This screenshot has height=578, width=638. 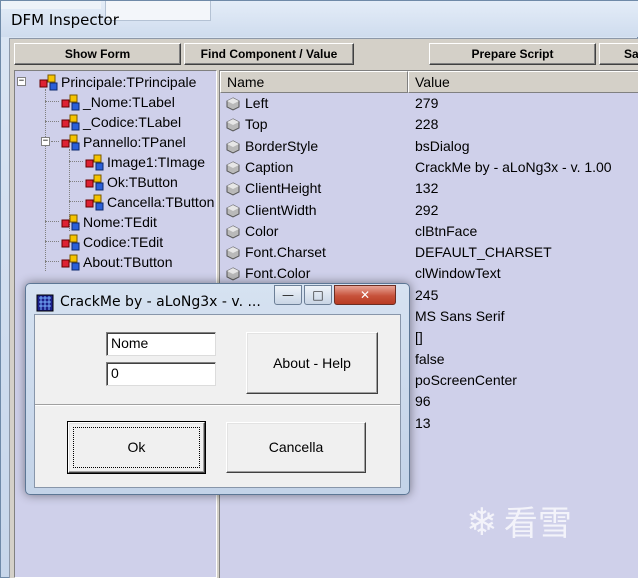 What do you see at coordinates (278, 273) in the screenshot?
I see `property-name: Font.Color` at bounding box center [278, 273].